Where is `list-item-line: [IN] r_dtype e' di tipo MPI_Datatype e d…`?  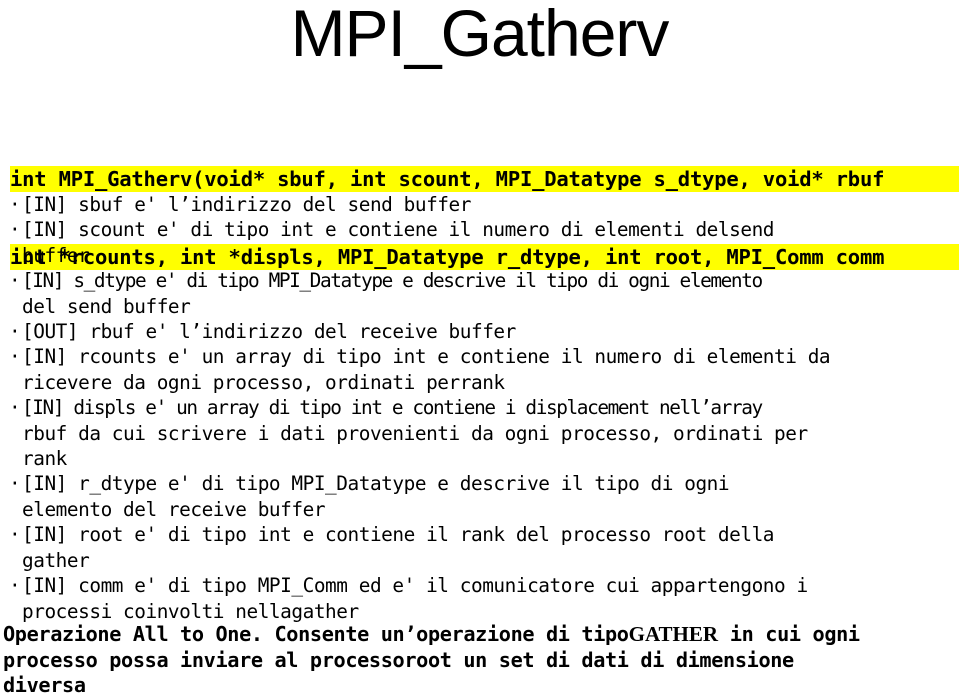
list-item-line: [IN] r_dtype e' di tipo MPI_Datatype e d… is located at coordinates (376, 484).